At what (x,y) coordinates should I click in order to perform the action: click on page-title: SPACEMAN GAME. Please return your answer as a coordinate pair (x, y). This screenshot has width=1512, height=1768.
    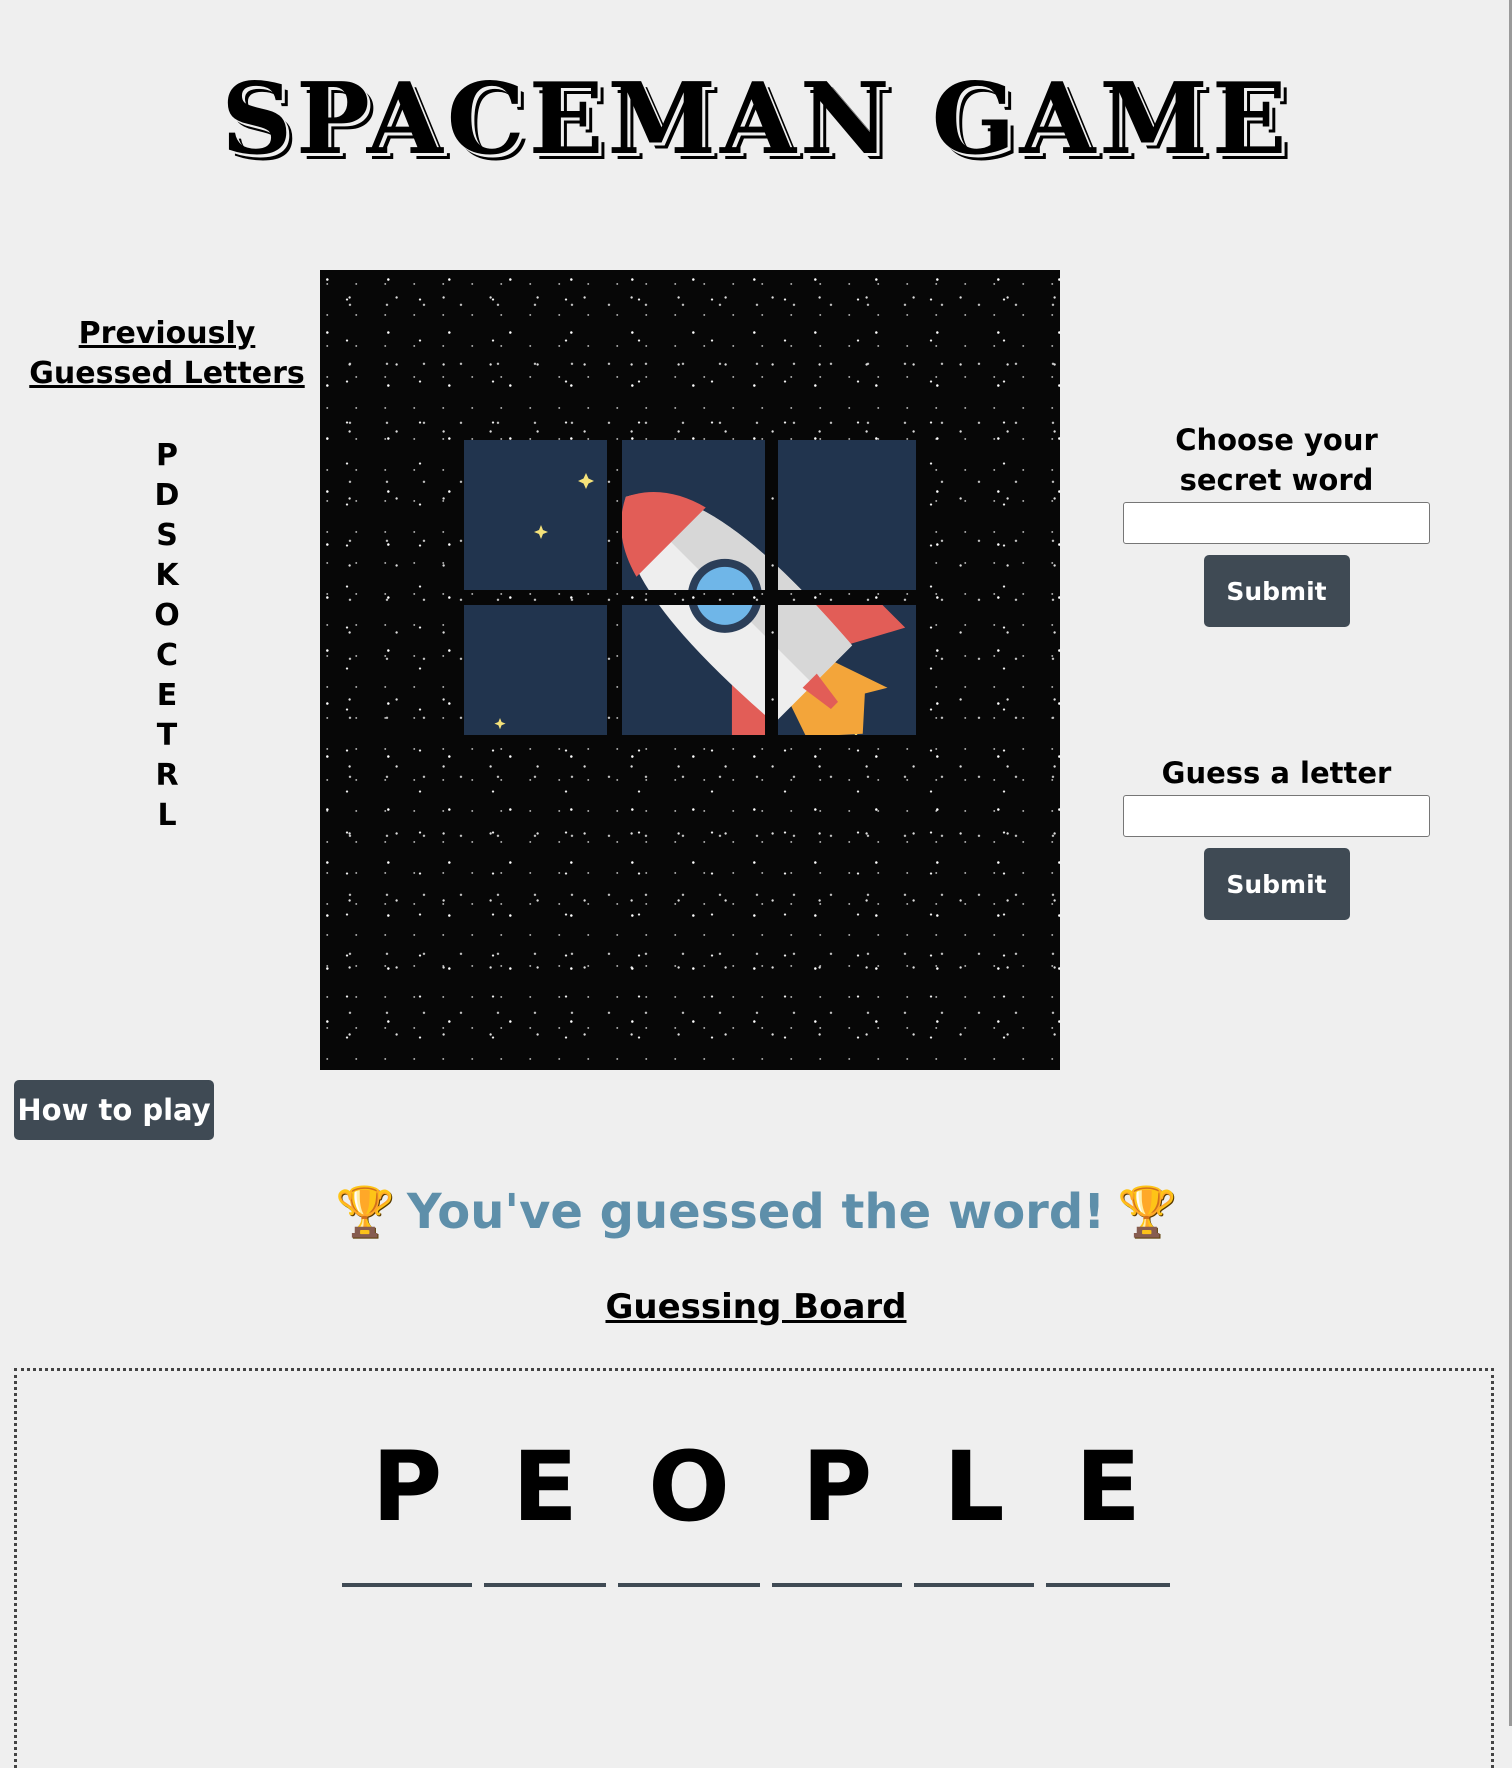
    Looking at the image, I should click on (756, 119).